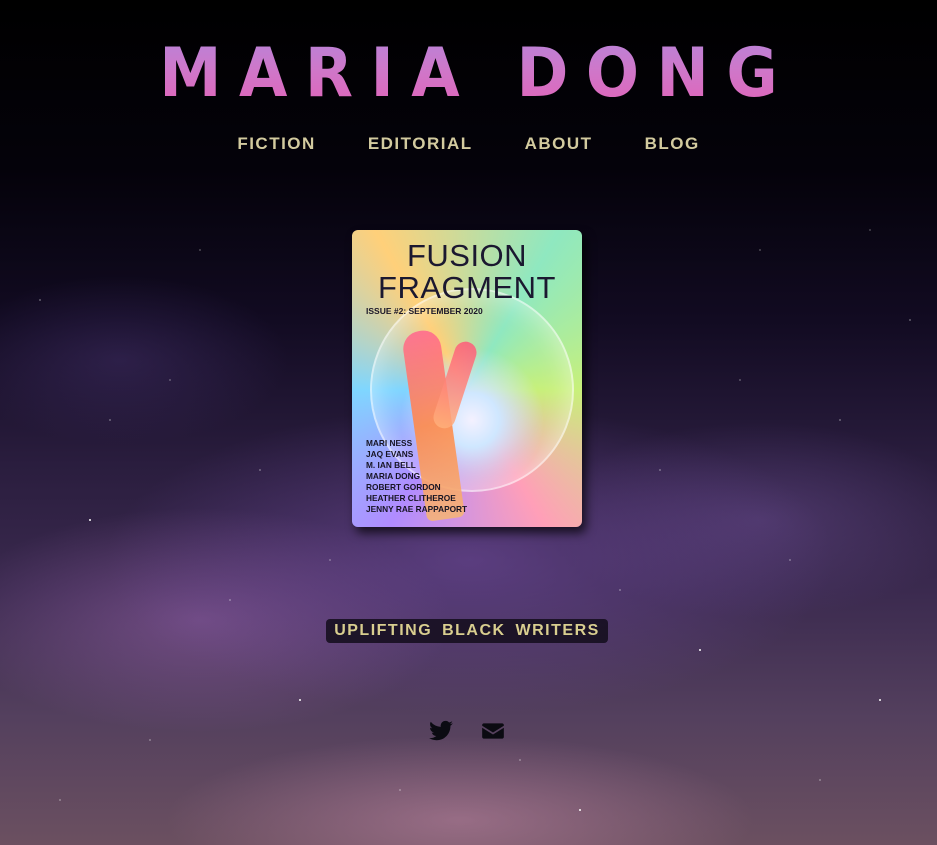 This screenshot has height=845, width=937. I want to click on uplifting-black-writers-banner: UPLIFTING BLACK WRITERS, so click(467, 631).